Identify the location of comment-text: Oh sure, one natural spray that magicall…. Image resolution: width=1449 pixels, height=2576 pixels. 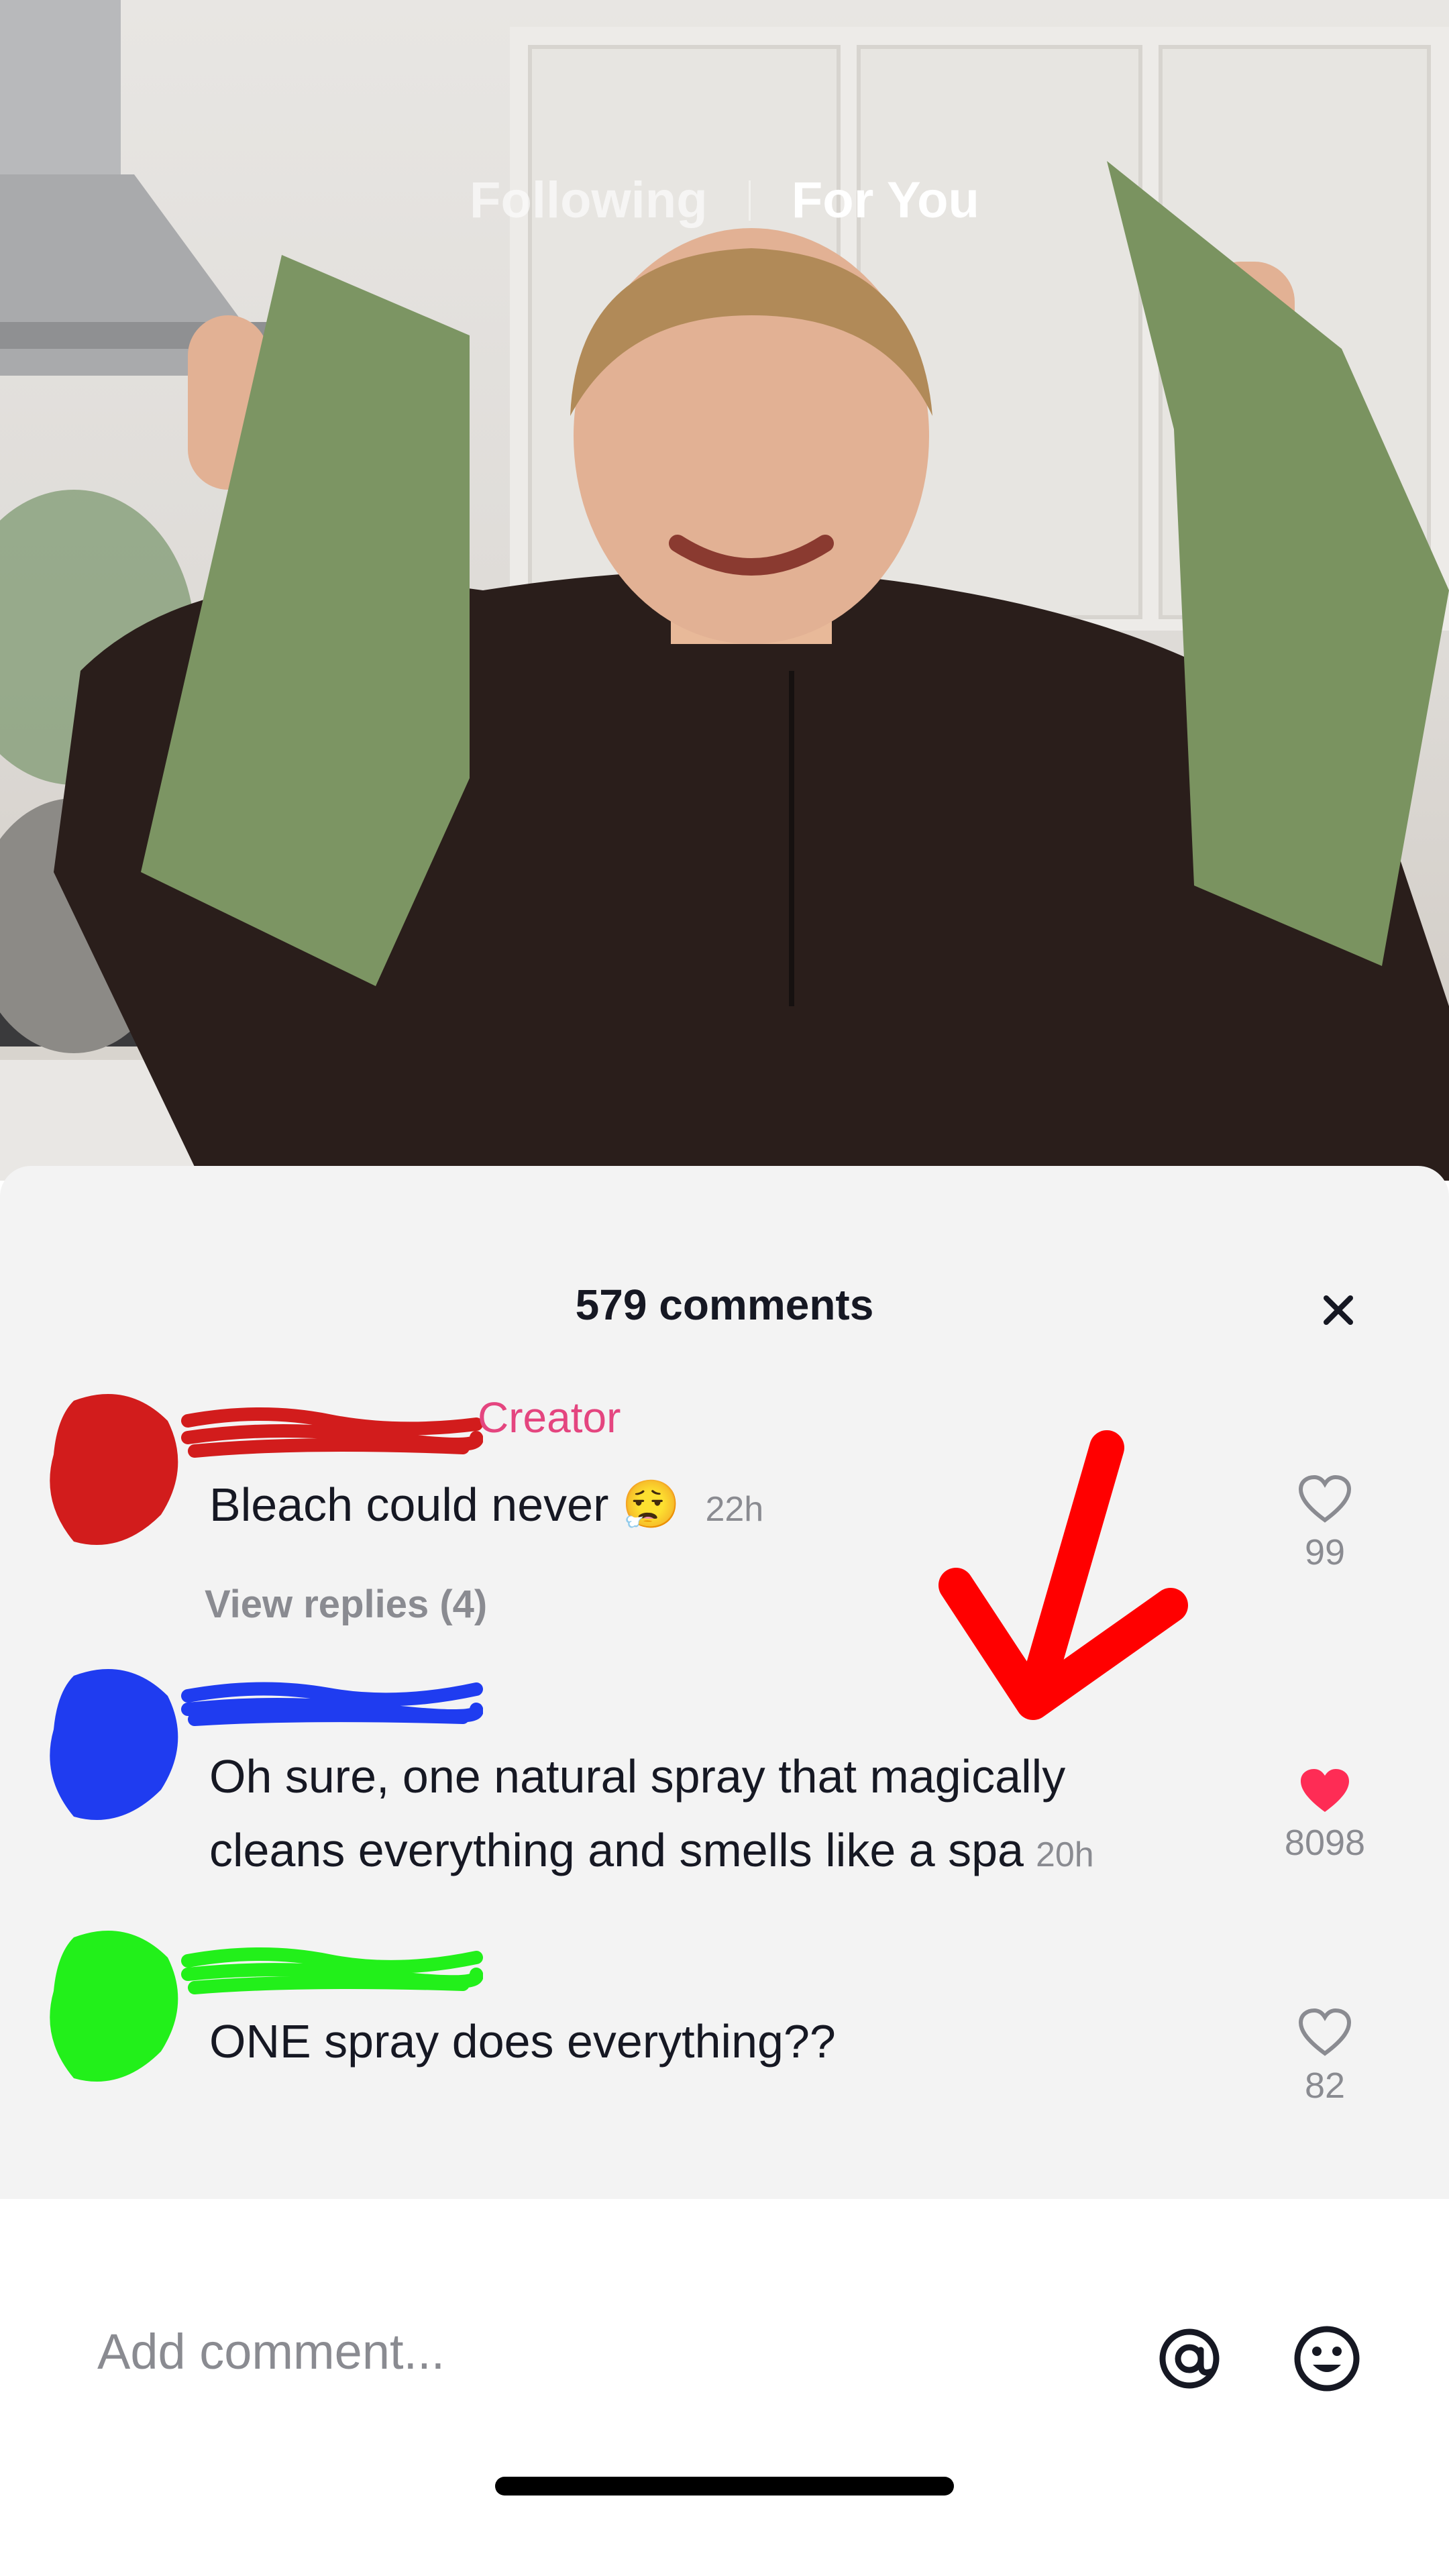
(651, 1815).